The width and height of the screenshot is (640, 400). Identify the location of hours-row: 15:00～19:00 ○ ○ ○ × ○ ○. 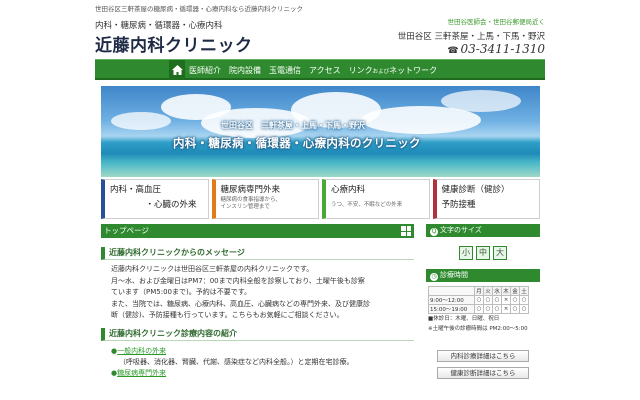
(478, 309).